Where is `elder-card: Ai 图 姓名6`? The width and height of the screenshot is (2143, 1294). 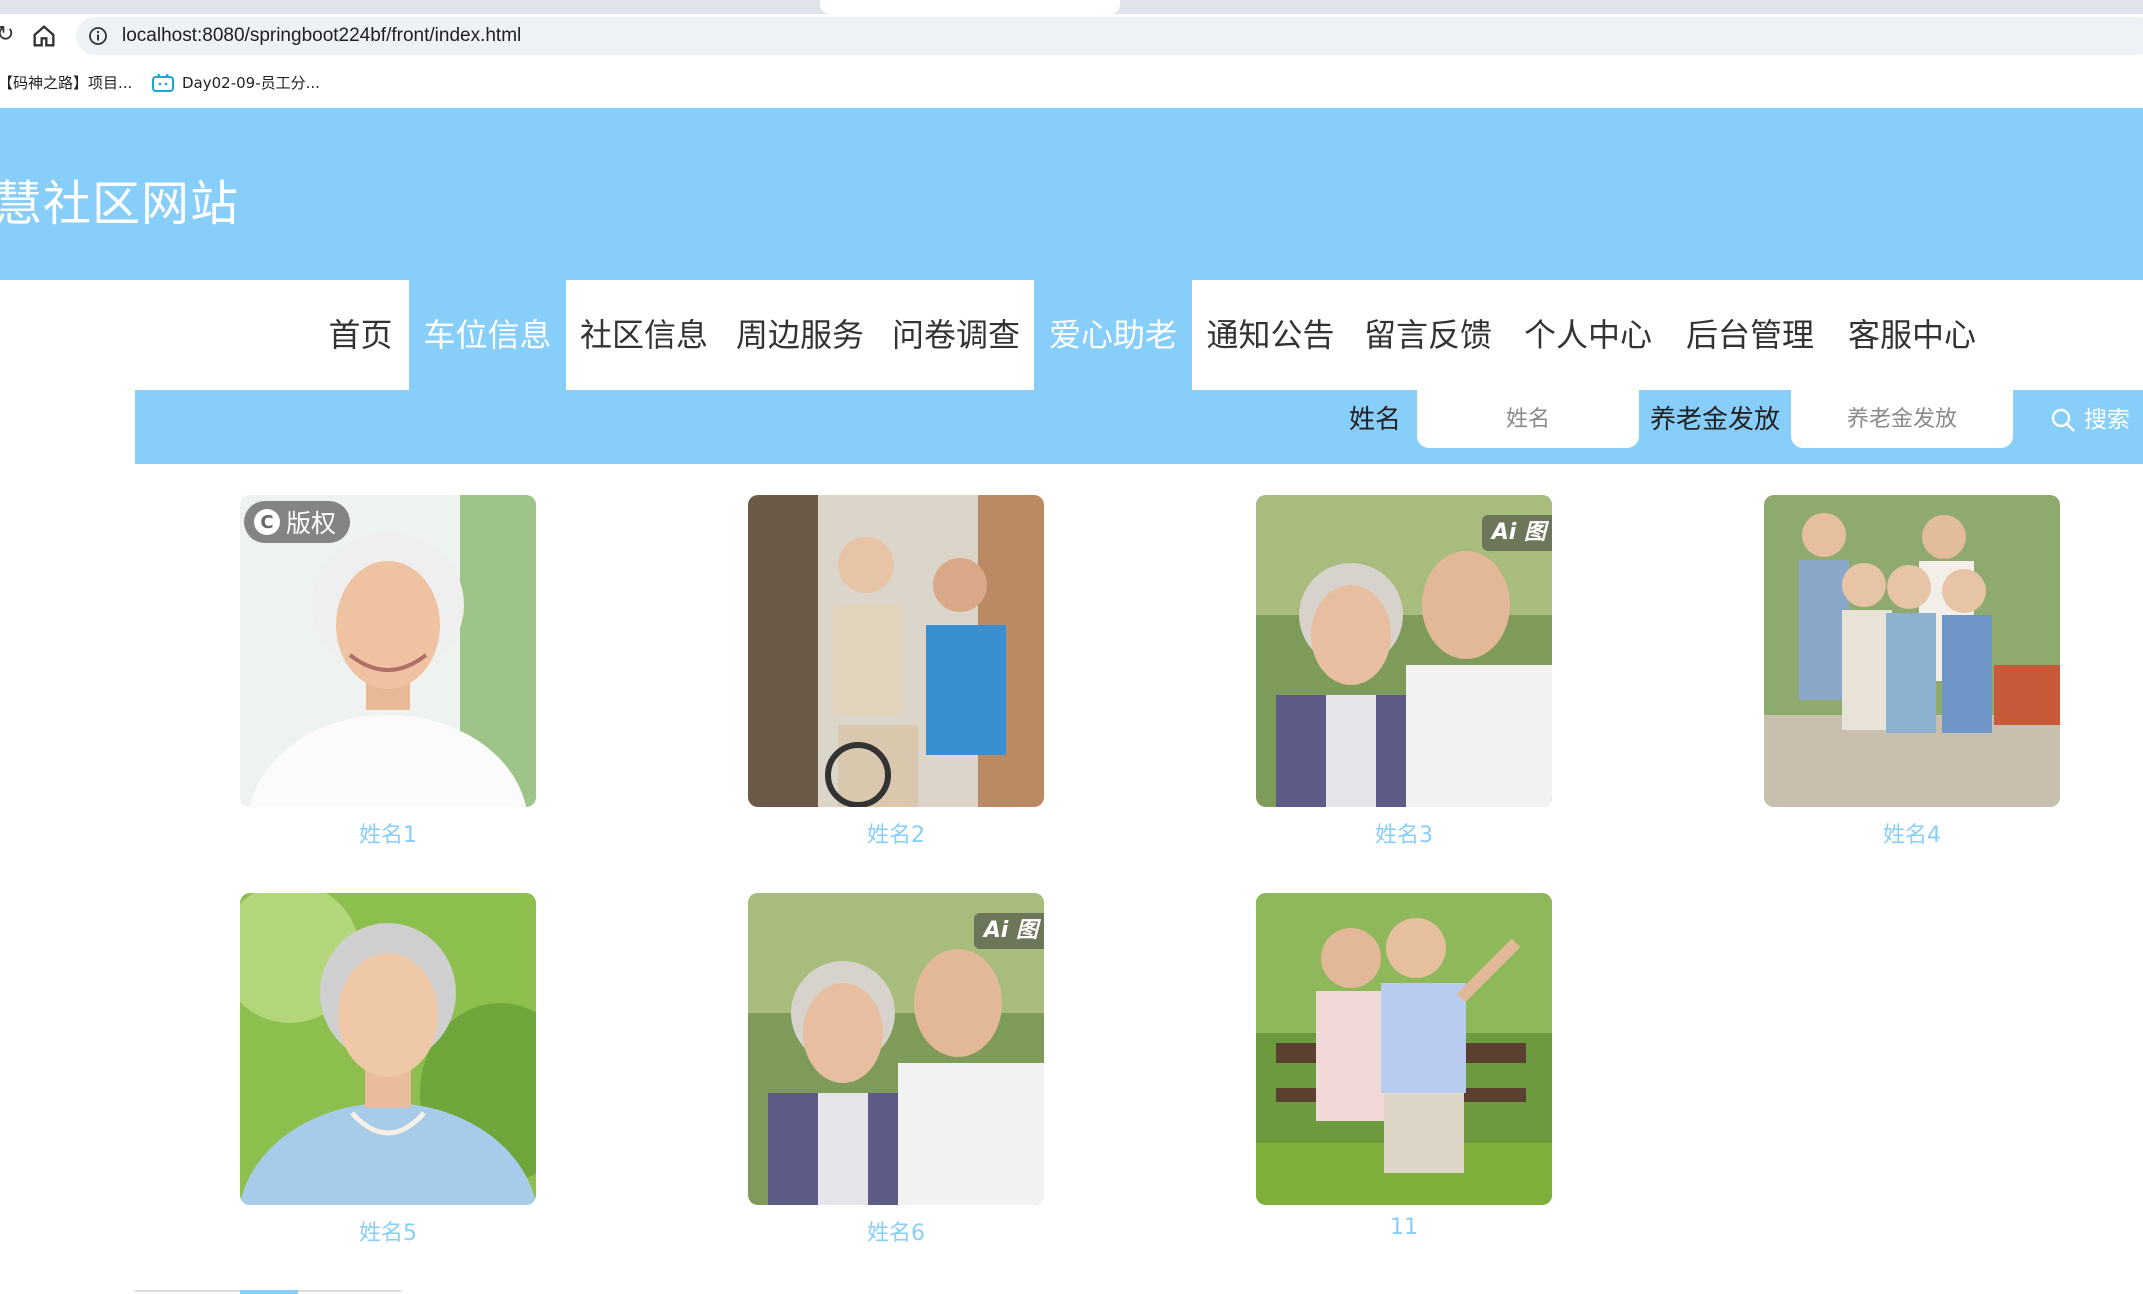 elder-card: Ai 图 姓名6 is located at coordinates (896, 1070).